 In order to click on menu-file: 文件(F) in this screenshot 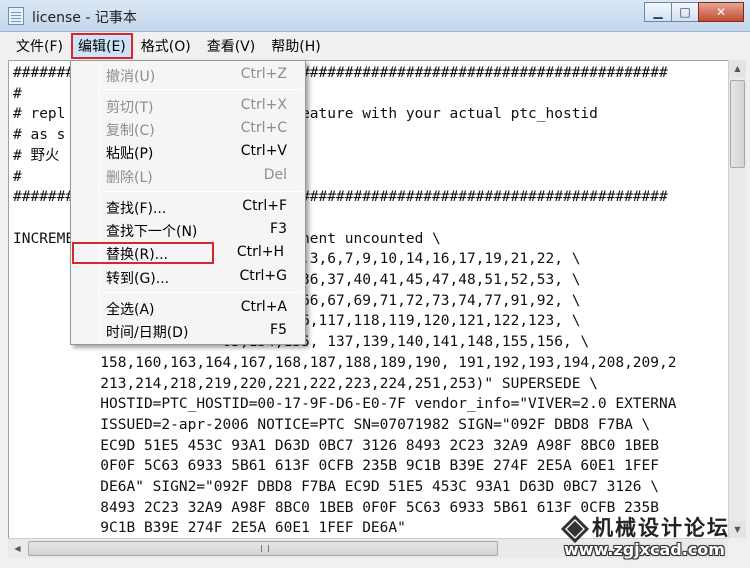, I will do `click(39, 46)`.